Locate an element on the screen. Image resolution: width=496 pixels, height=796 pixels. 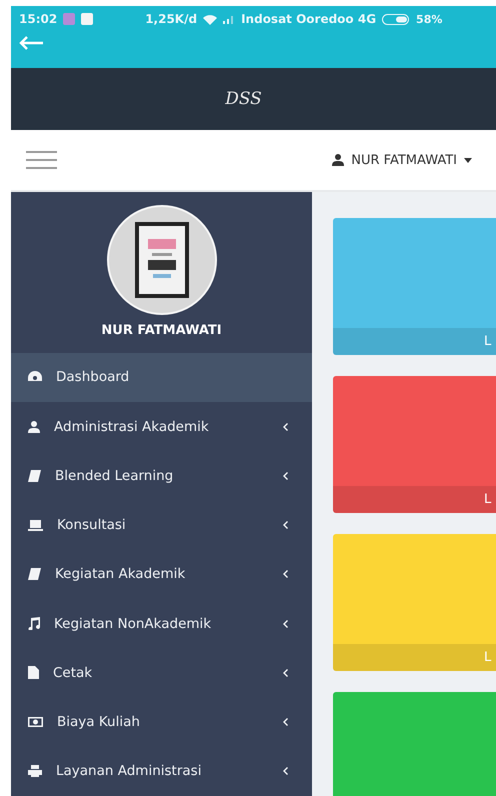
sidebar-item: Kegiatan NonAkademik is located at coordinates (161, 623).